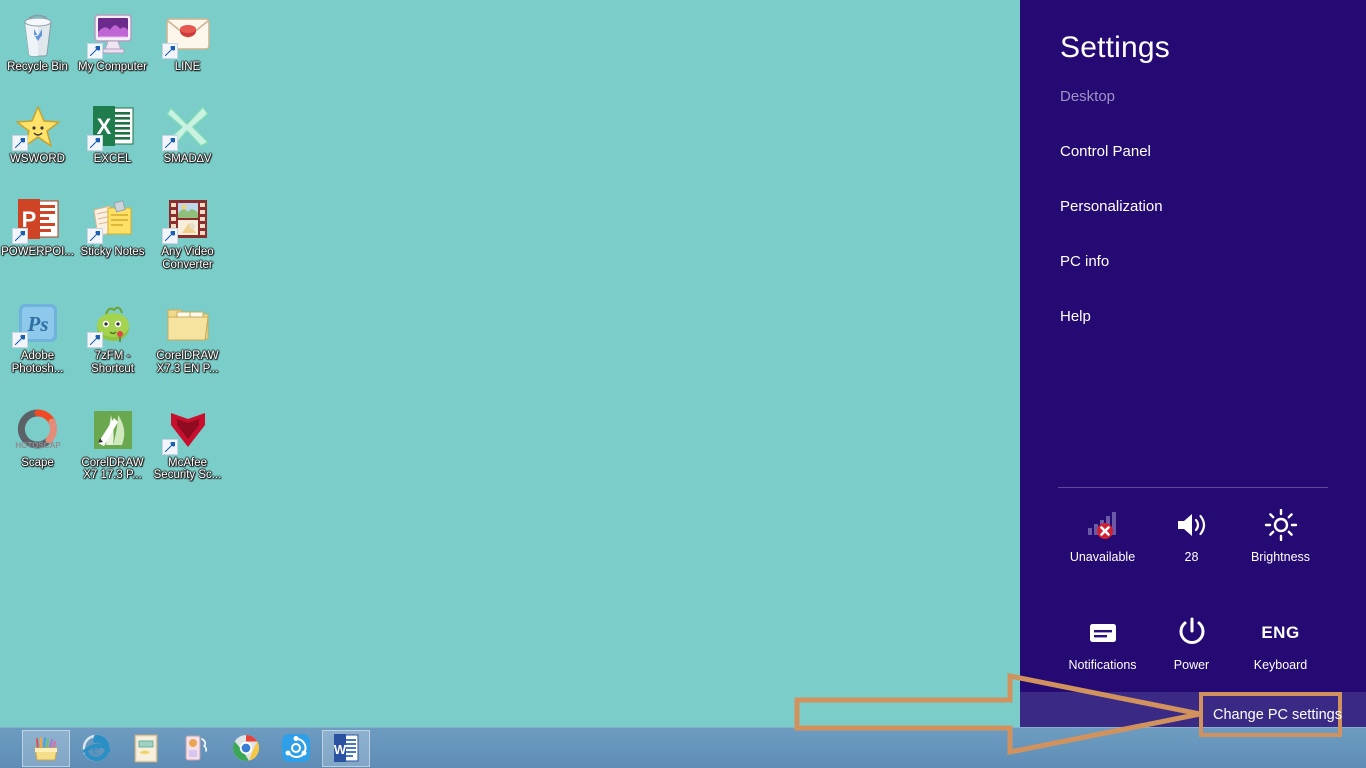 This screenshot has height=768, width=1366. Describe the element at coordinates (111, 220) in the screenshot. I see `sticky-notes-icon` at that location.